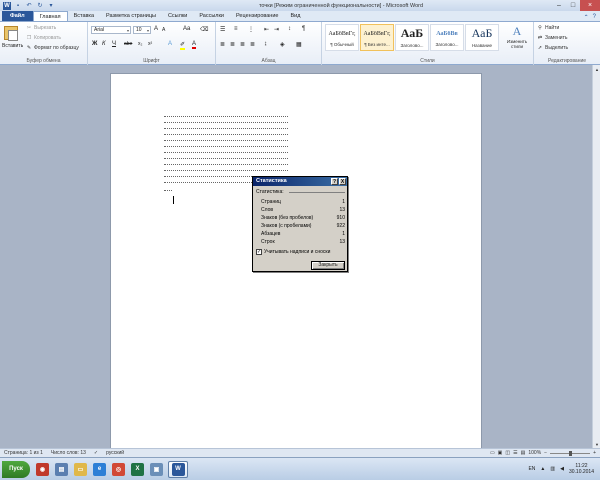  What do you see at coordinates (328, 265) in the screenshot?
I see `close-button: Закрыть` at bounding box center [328, 265].